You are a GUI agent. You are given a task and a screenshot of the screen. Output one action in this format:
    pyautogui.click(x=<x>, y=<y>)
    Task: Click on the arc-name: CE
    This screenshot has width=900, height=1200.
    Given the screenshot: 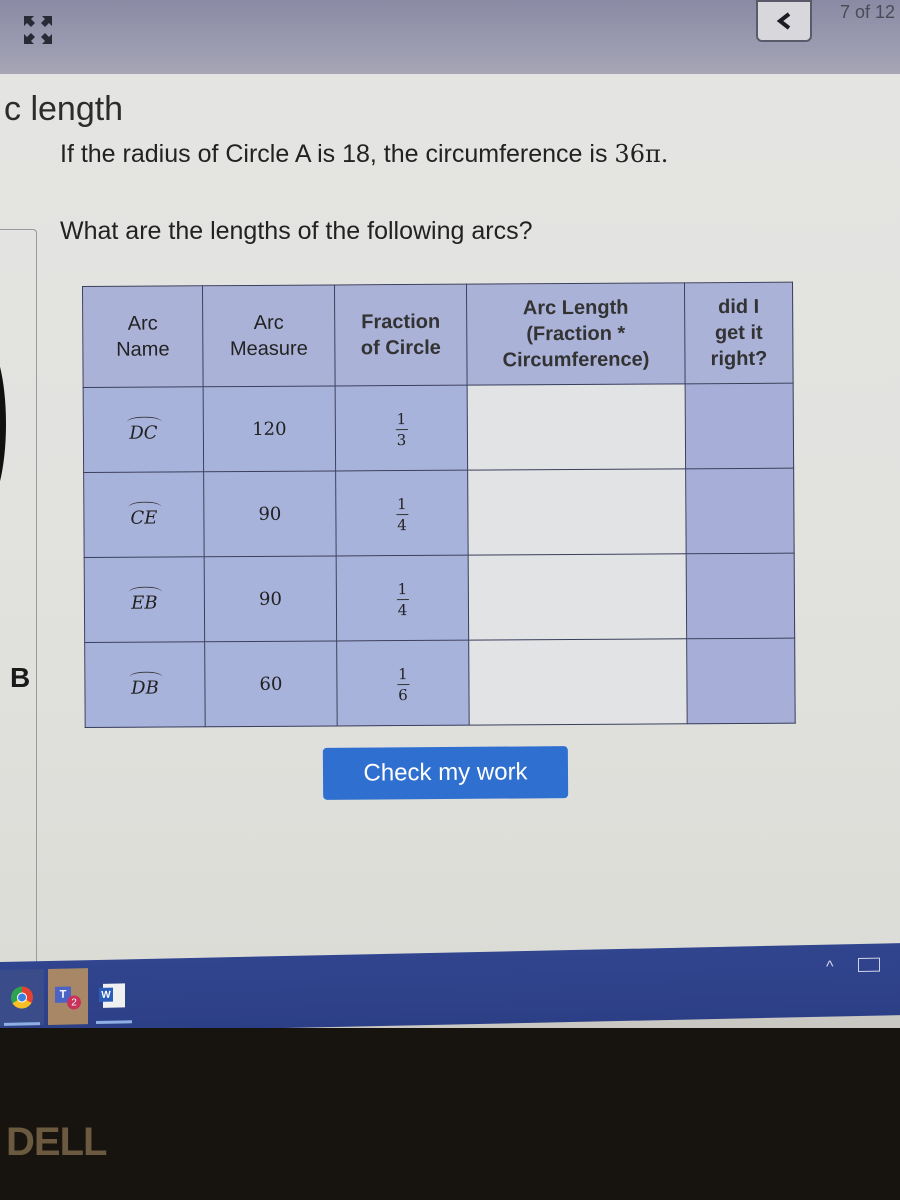 What is the action you would take?
    pyautogui.click(x=143, y=514)
    